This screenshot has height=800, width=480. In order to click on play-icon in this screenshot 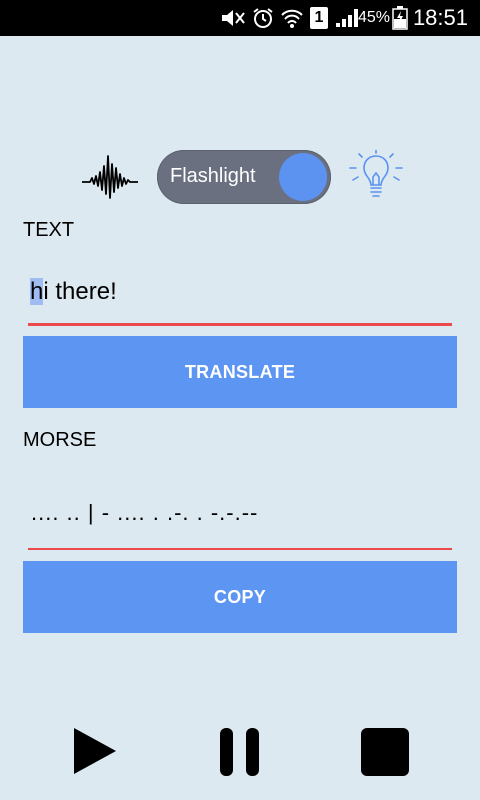, I will do `click(95, 751)`.